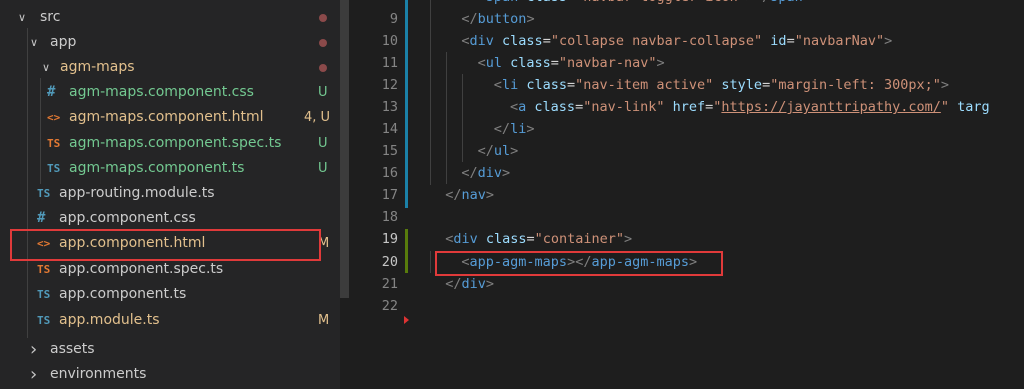  I want to click on code-text: </ul>, so click(498, 151).